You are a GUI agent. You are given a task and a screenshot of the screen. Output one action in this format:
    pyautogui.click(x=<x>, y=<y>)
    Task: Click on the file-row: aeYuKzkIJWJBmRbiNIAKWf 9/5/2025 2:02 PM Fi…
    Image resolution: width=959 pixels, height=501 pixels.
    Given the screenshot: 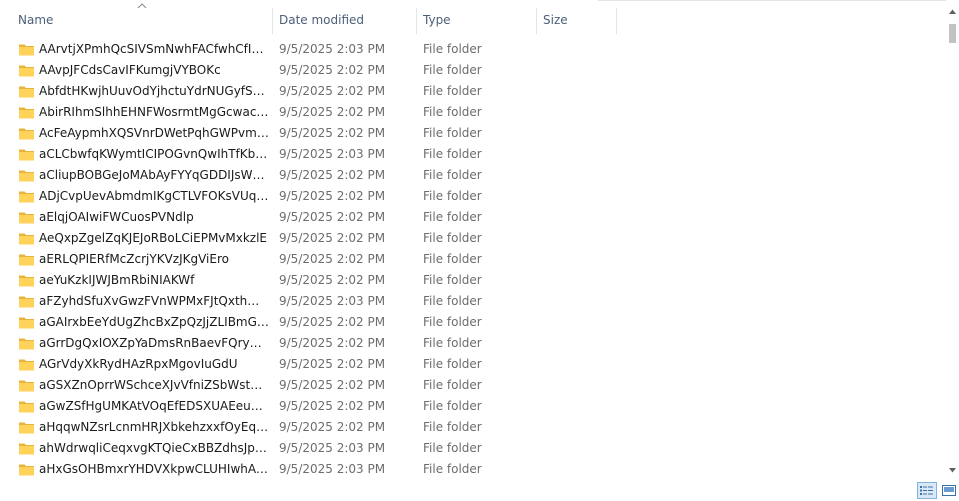 What is the action you would take?
    pyautogui.click(x=478, y=280)
    